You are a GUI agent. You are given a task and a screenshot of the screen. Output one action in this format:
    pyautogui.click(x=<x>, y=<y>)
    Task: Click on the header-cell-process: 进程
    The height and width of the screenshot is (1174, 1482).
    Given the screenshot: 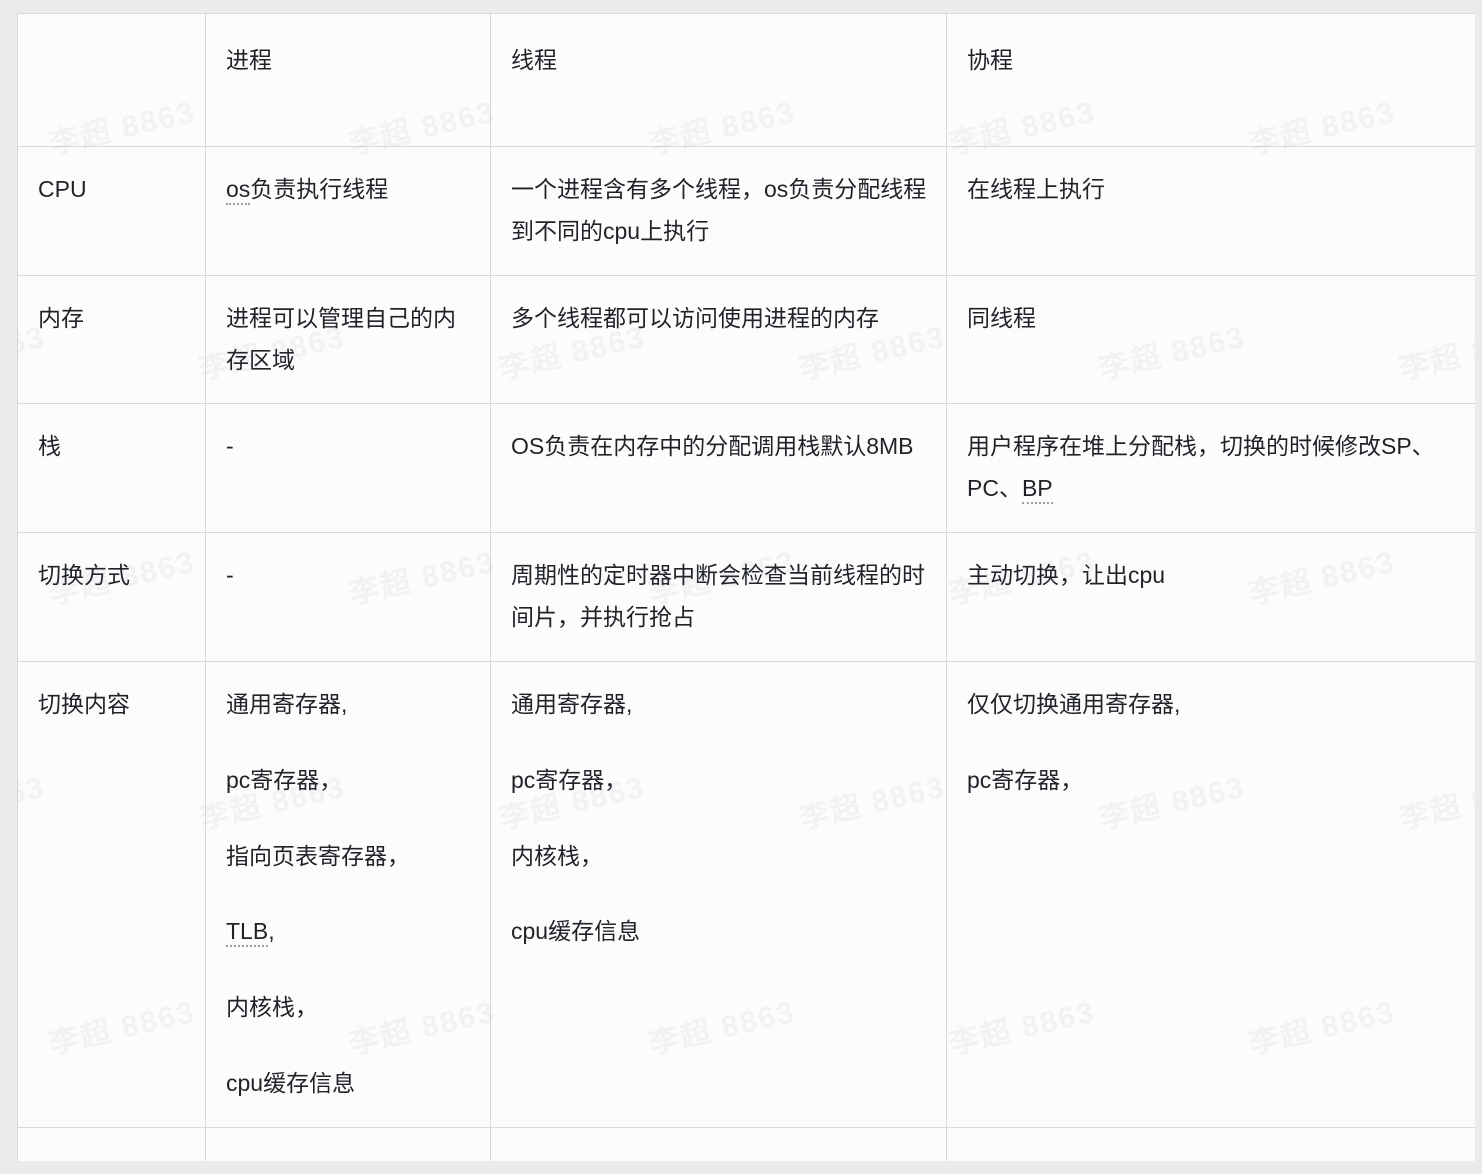 What is the action you would take?
    pyautogui.click(x=348, y=80)
    